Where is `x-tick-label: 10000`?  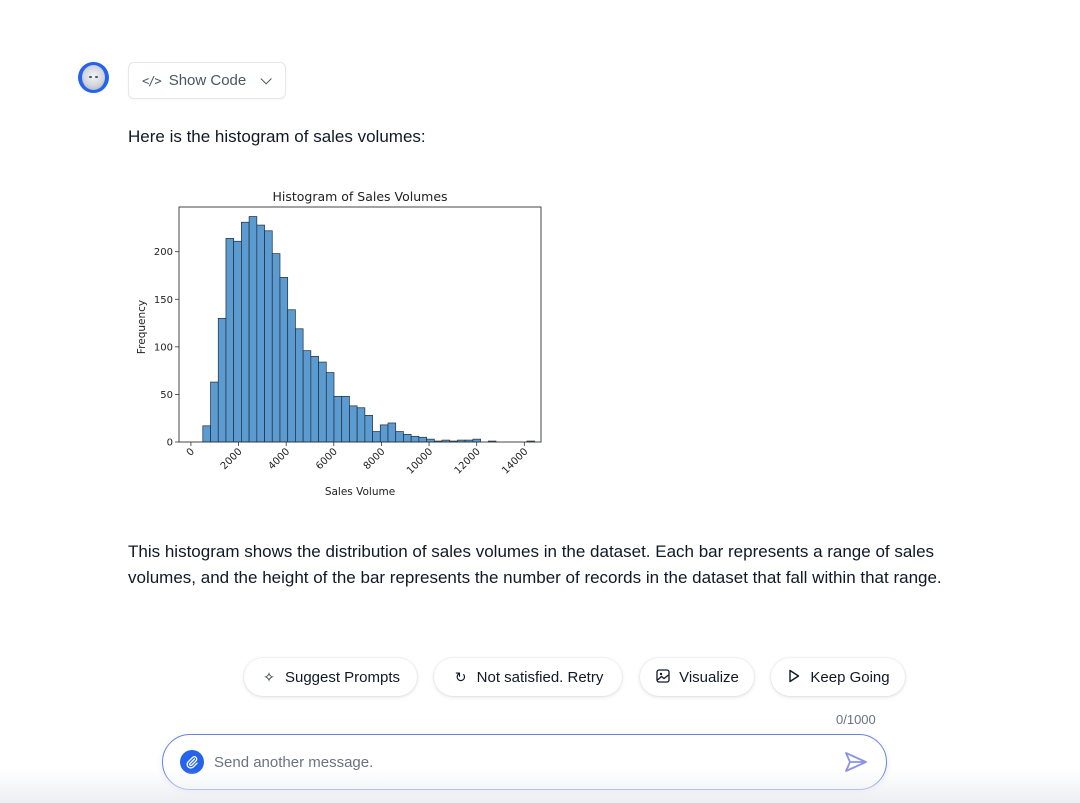
x-tick-label: 10000 is located at coordinates (420, 461).